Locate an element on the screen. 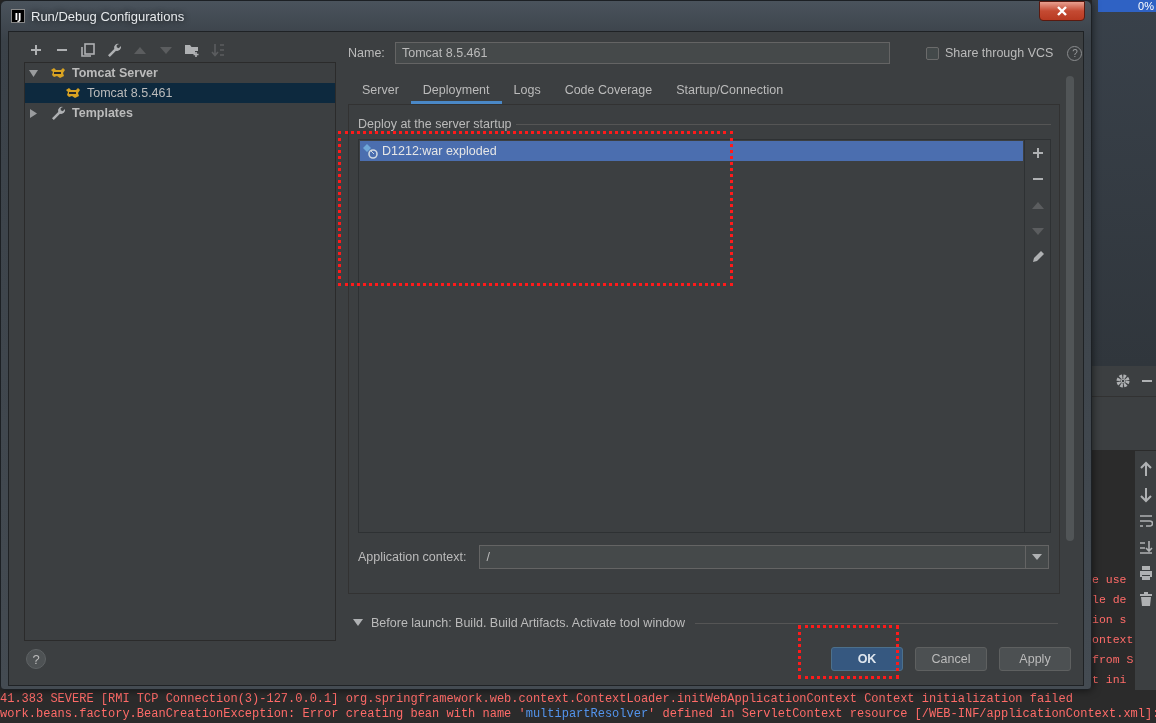  dialog-button: OK is located at coordinates (867, 659).